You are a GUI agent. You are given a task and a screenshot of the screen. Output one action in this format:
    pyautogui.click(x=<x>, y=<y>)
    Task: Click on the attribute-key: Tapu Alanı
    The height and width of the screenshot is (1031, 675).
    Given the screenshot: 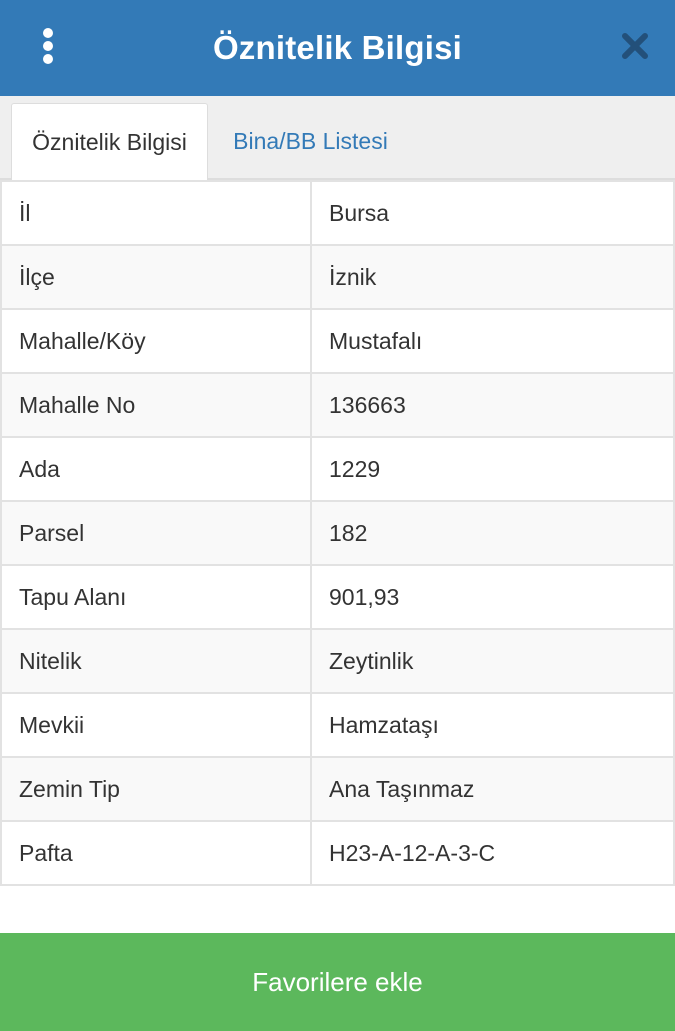 What is the action you would take?
    pyautogui.click(x=156, y=597)
    